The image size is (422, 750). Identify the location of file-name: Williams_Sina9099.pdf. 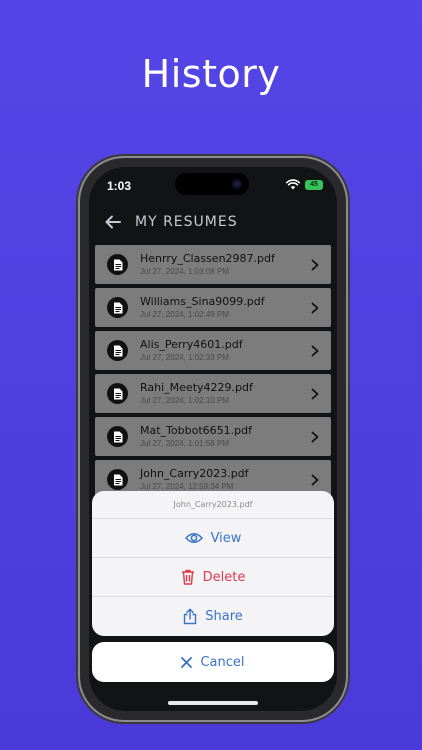
(202, 301).